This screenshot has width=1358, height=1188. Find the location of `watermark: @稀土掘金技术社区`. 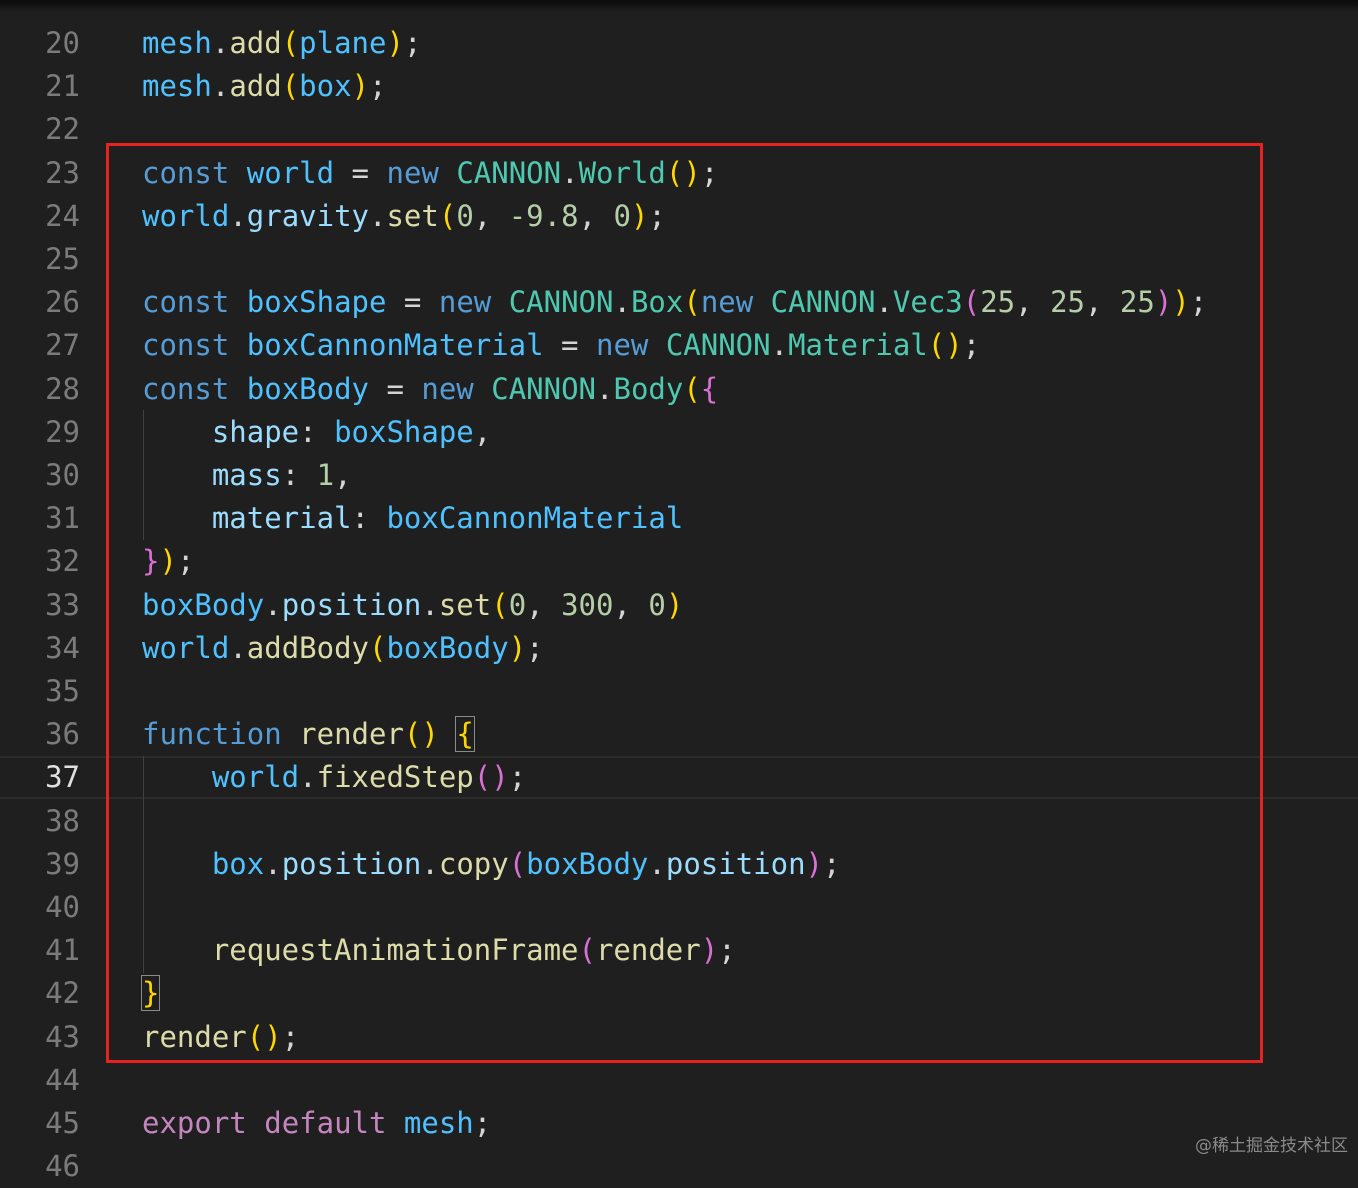

watermark: @稀土掘金技术社区 is located at coordinates (1271, 1146).